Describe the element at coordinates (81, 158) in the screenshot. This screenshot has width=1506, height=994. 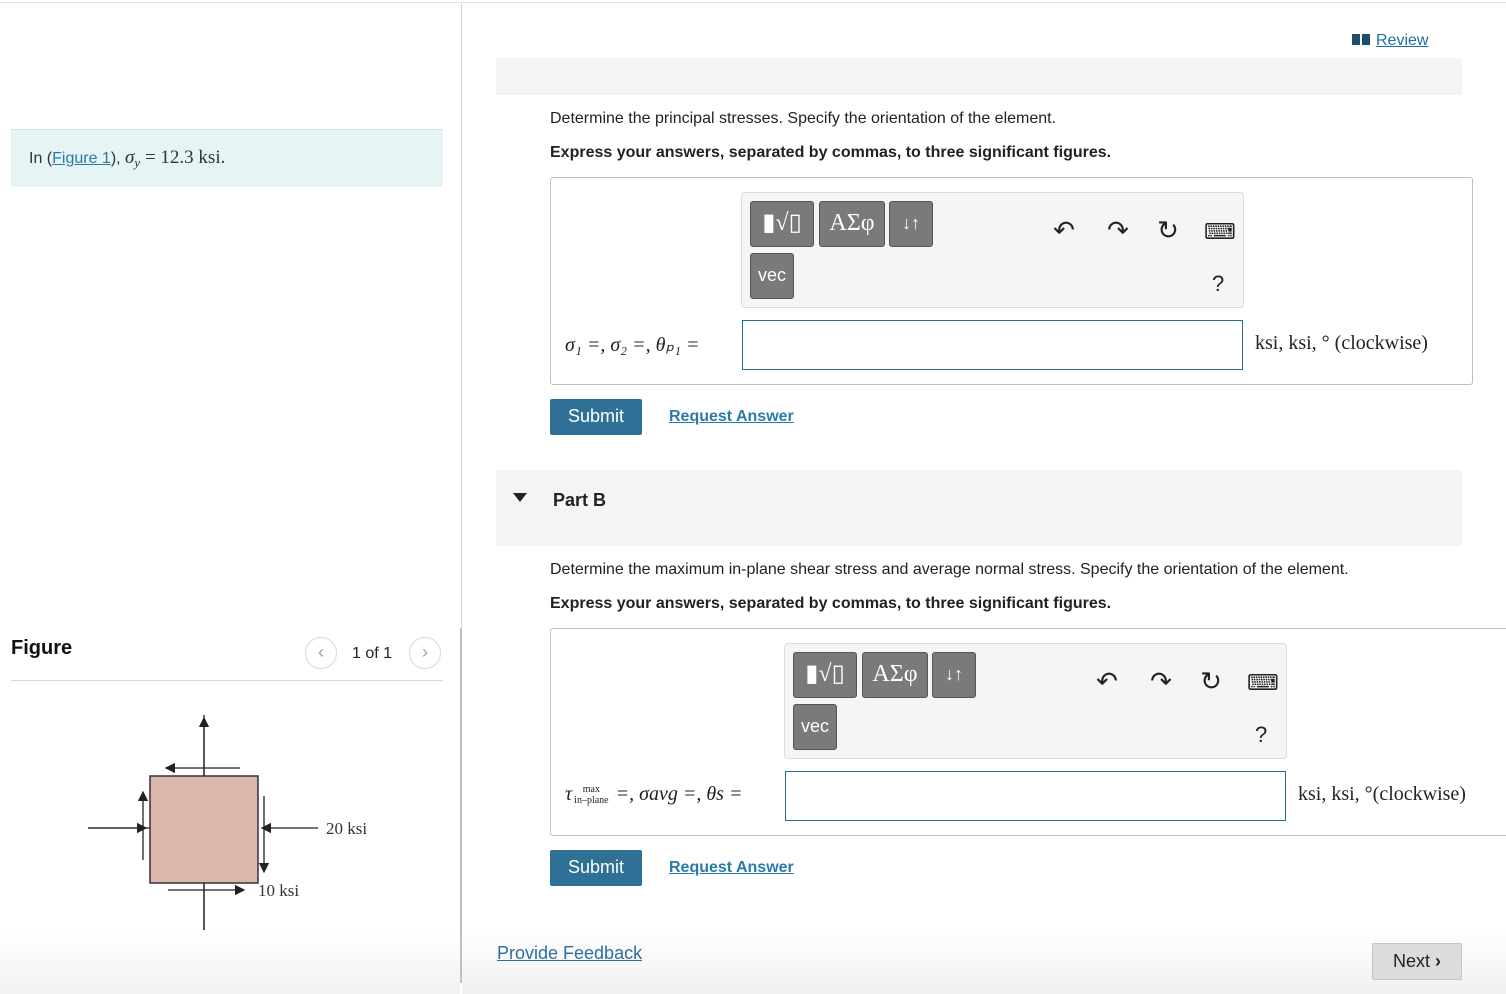
I see `figure-link: Figure 1` at that location.